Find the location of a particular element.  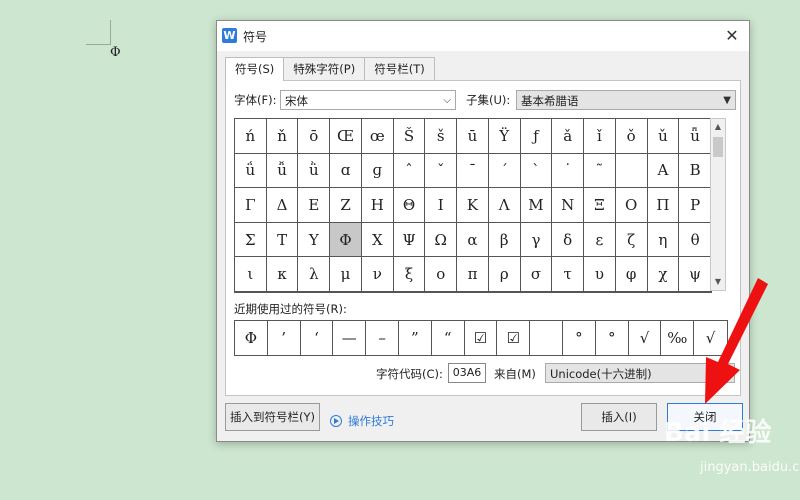

symbol-cell: α is located at coordinates (473, 240).